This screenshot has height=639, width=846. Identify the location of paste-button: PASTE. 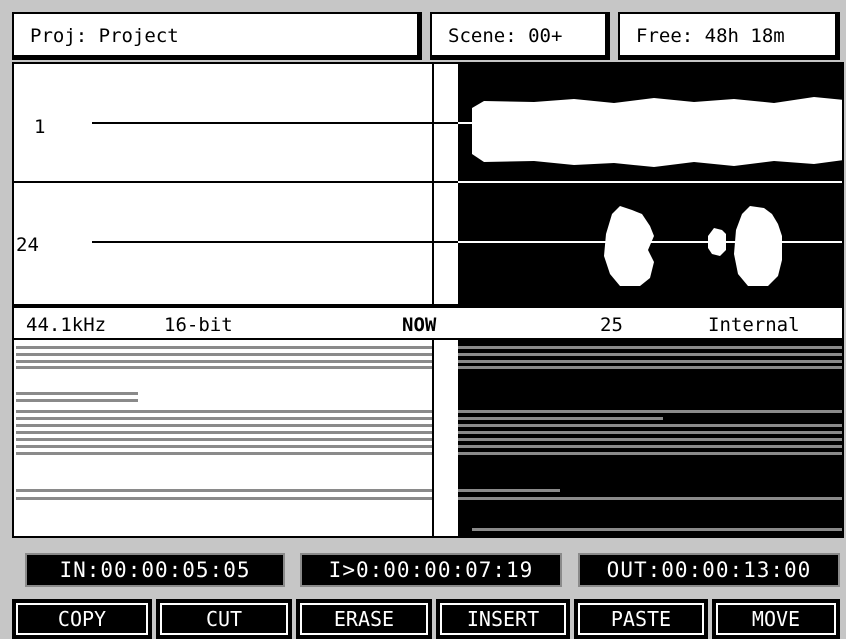
(641, 619).